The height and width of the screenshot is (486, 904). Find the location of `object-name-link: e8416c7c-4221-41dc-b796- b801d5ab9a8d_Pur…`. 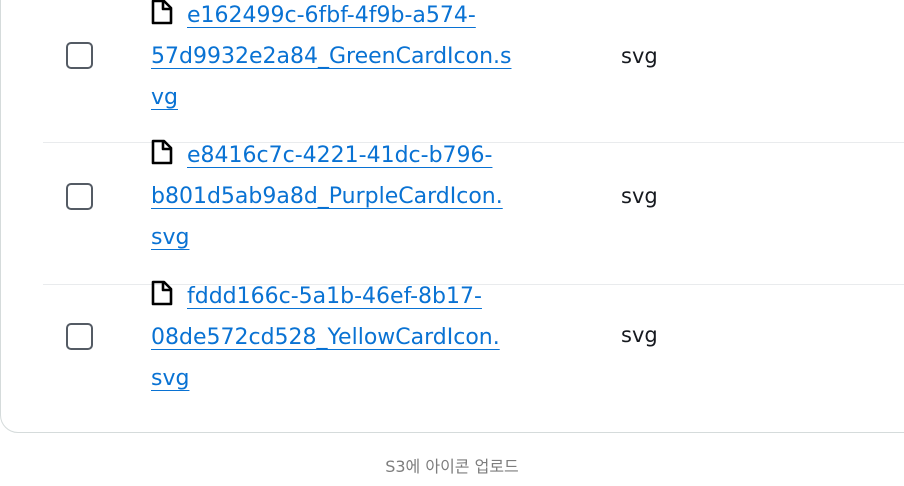

object-name-link: e8416c7c-4221-41dc-b796- b801d5ab9a8d_Pur… is located at coordinates (327, 196).